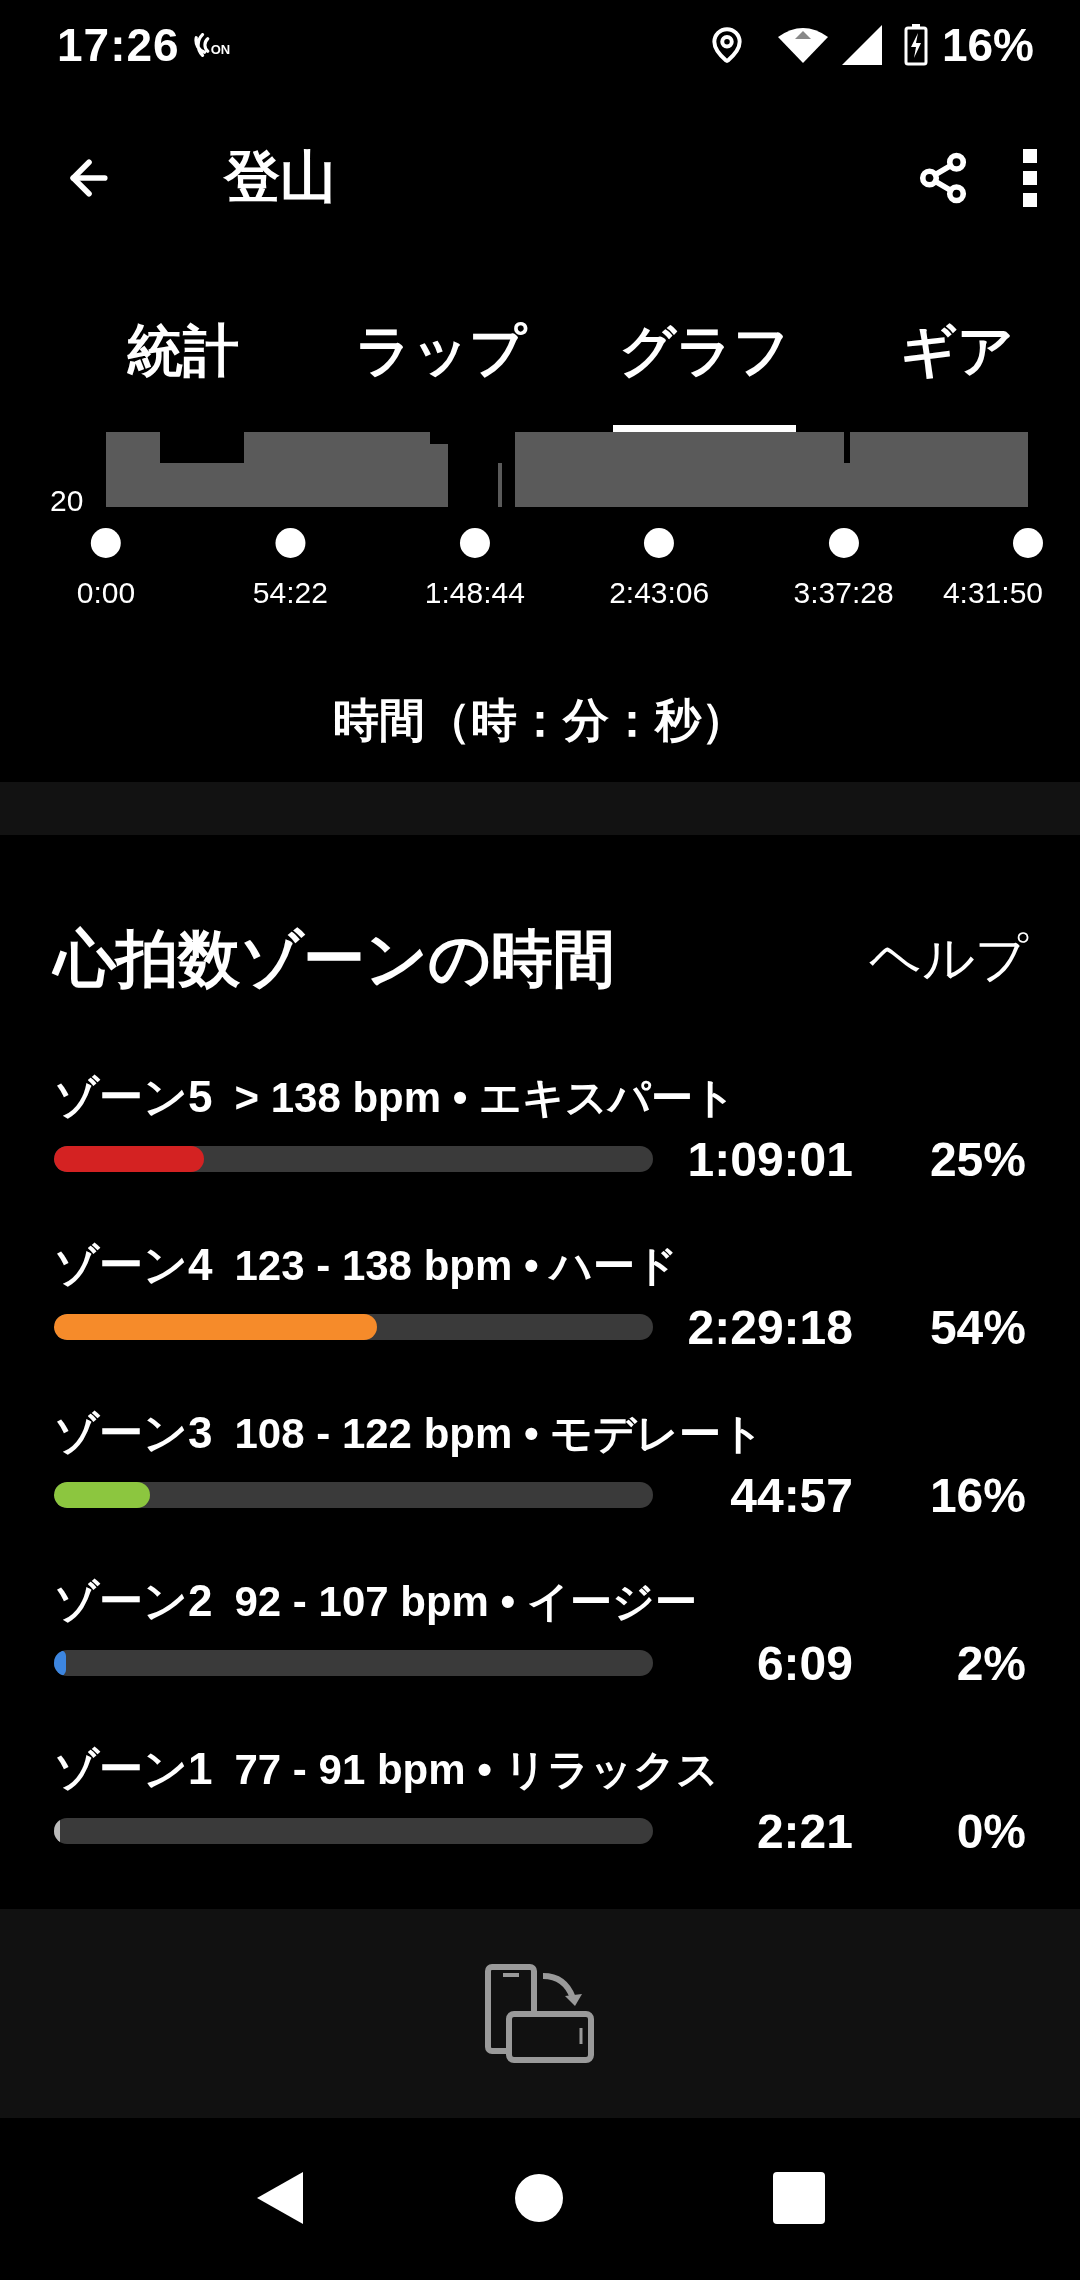 The height and width of the screenshot is (2280, 1080). Describe the element at coordinates (280, 2198) in the screenshot. I see `nav-back-button` at that location.